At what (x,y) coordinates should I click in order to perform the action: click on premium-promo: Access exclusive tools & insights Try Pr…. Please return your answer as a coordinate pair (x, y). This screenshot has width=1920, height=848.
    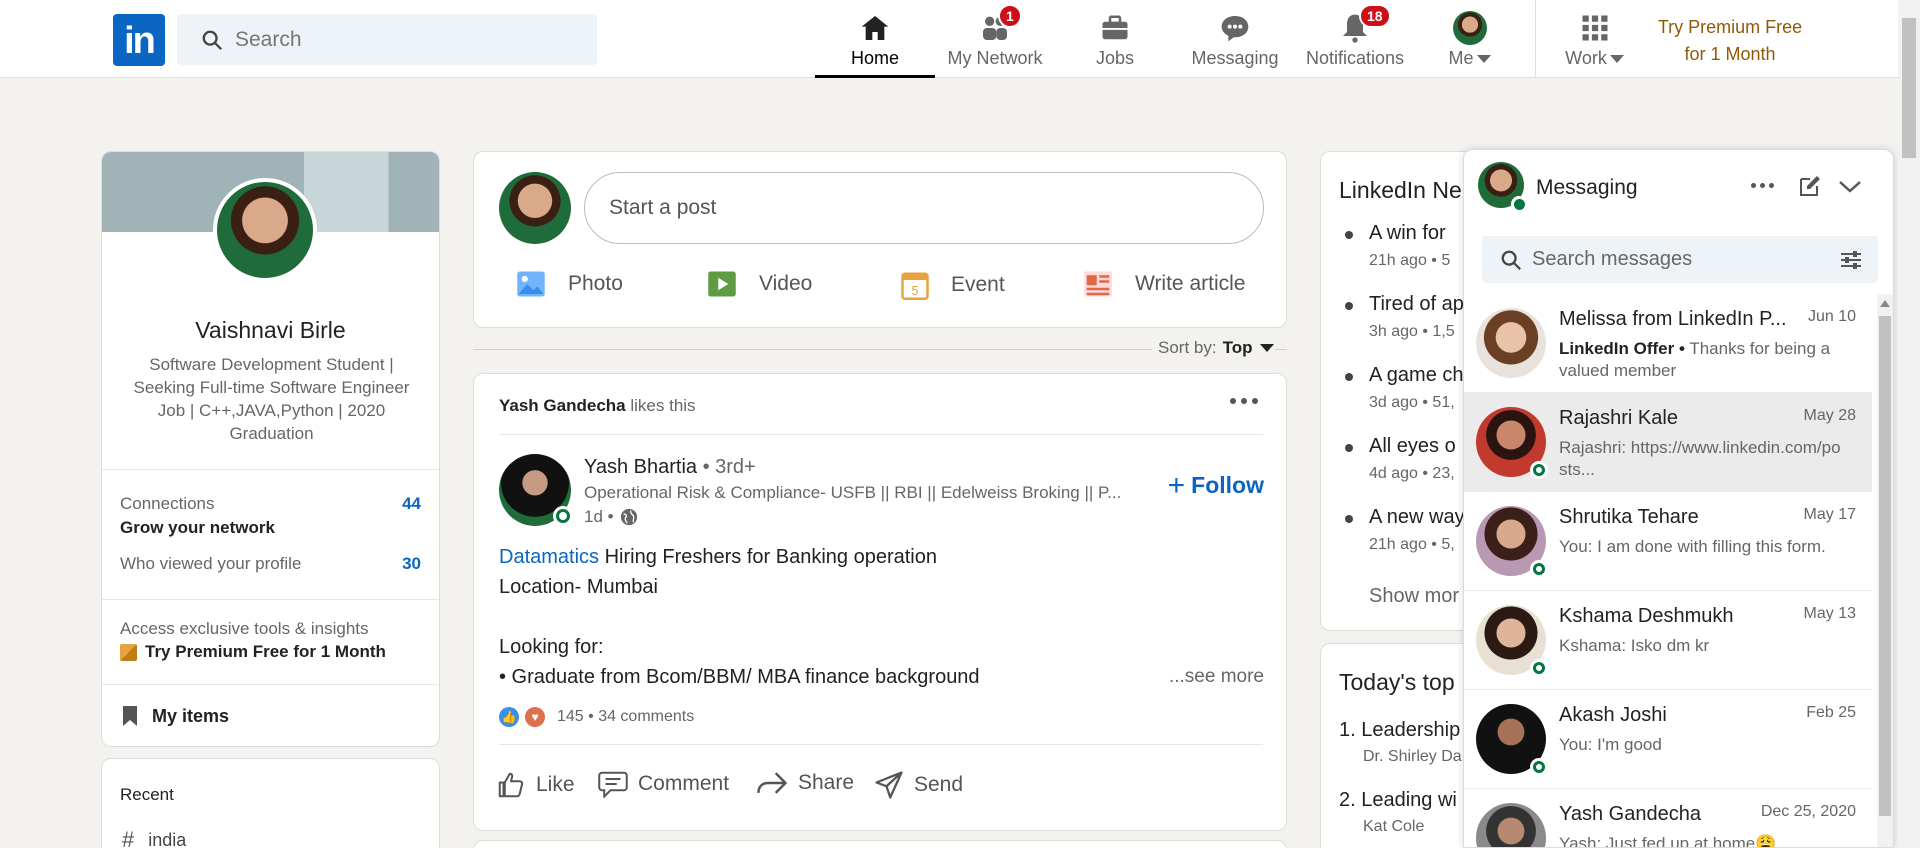
    Looking at the image, I should click on (270, 640).